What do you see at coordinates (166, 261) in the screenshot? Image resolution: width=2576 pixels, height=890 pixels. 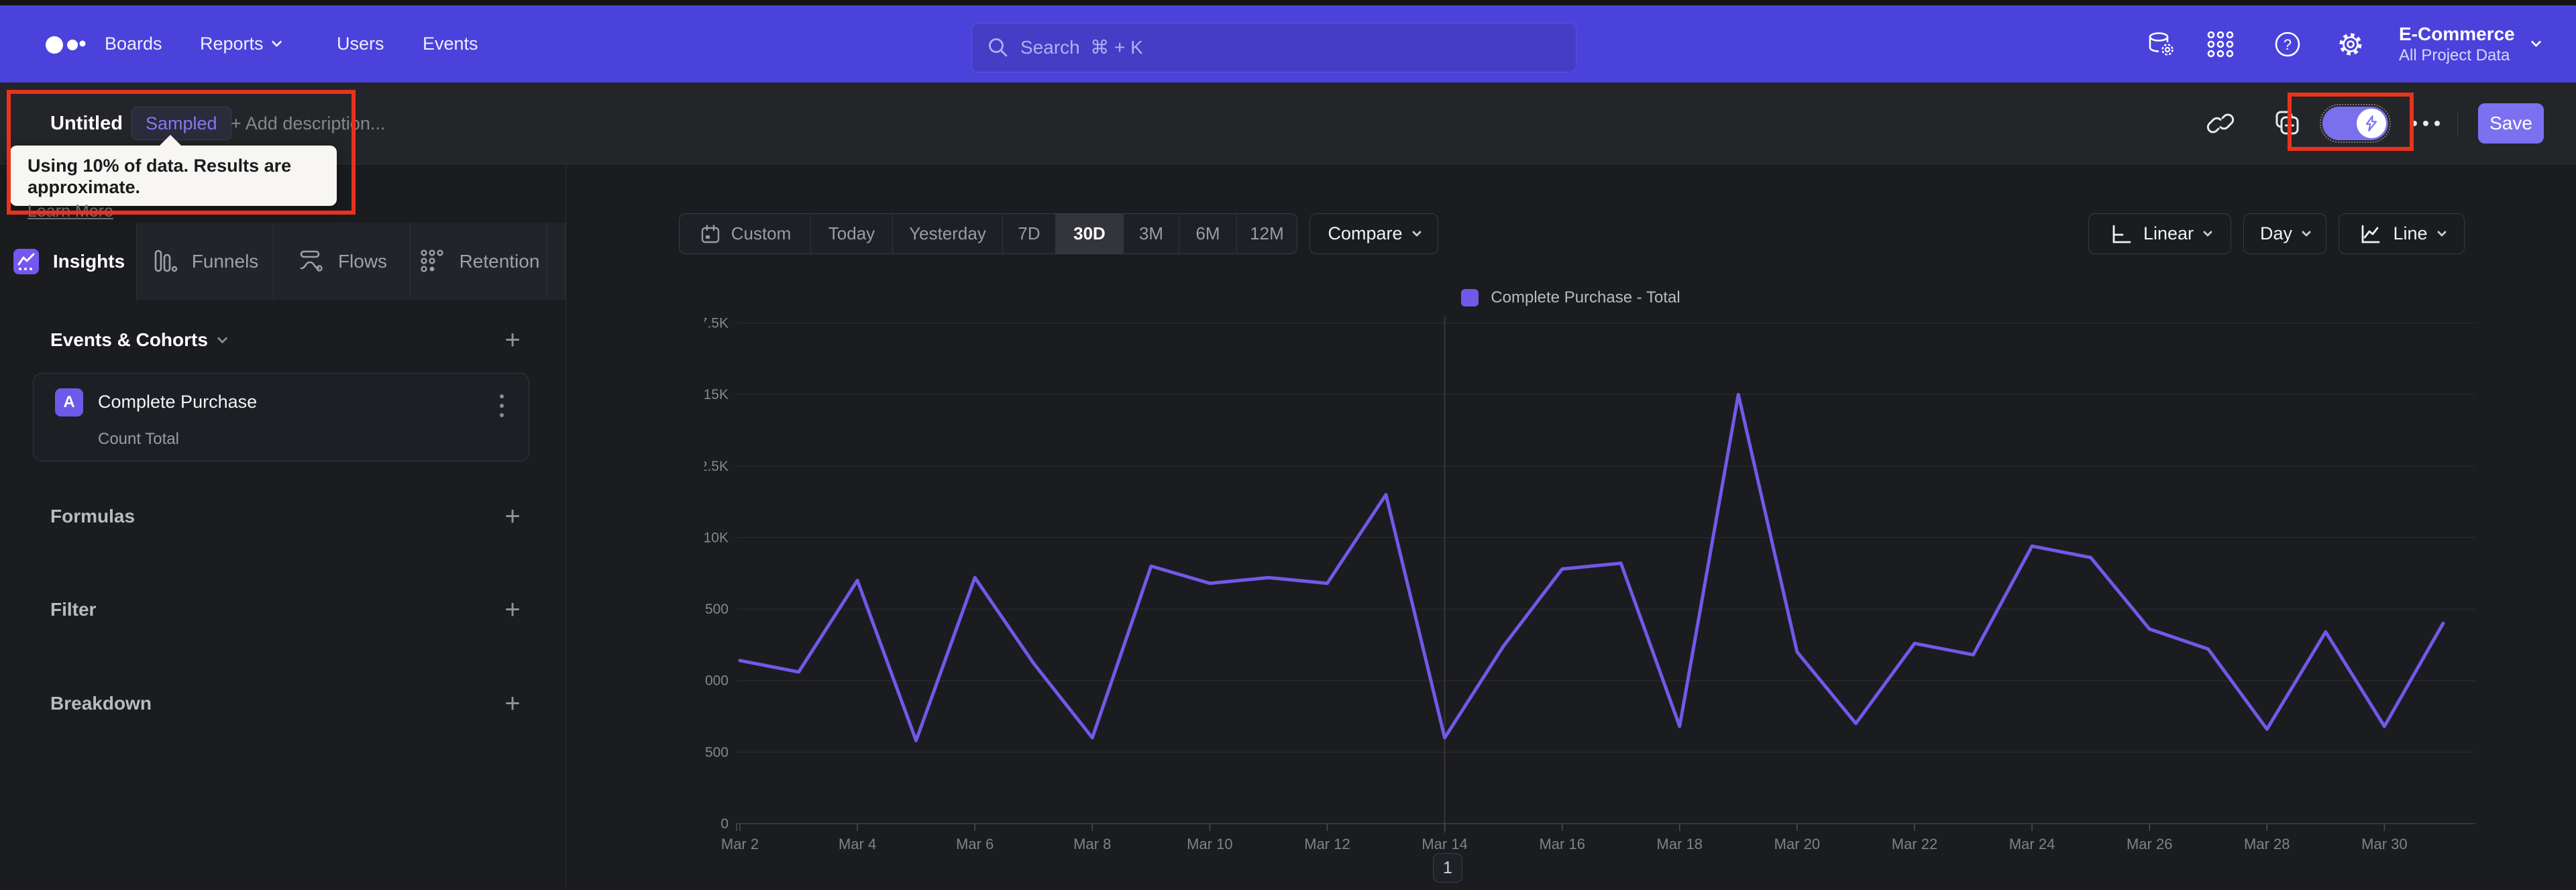 I see `funnels-bars-icon` at bounding box center [166, 261].